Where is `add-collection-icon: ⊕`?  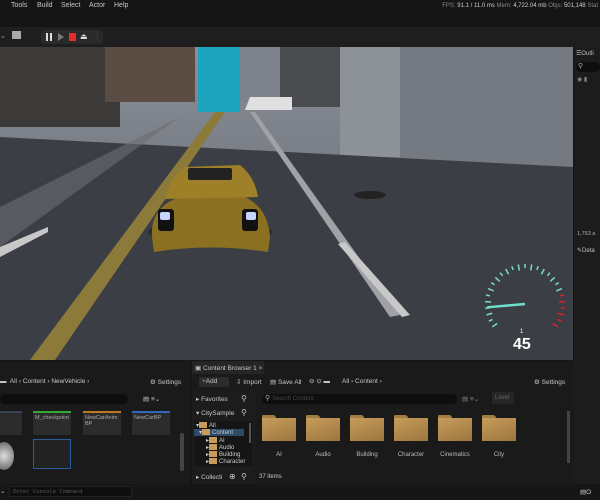 add-collection-icon: ⊕ is located at coordinates (232, 476).